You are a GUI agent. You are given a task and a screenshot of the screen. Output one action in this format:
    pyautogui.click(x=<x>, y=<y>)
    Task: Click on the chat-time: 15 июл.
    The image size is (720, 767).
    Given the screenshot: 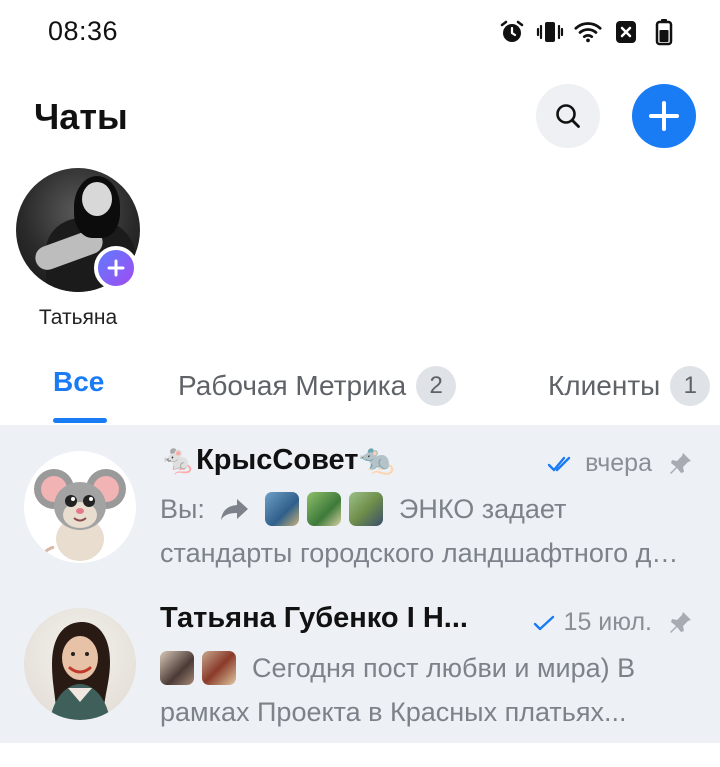 What is the action you would take?
    pyautogui.click(x=607, y=622)
    